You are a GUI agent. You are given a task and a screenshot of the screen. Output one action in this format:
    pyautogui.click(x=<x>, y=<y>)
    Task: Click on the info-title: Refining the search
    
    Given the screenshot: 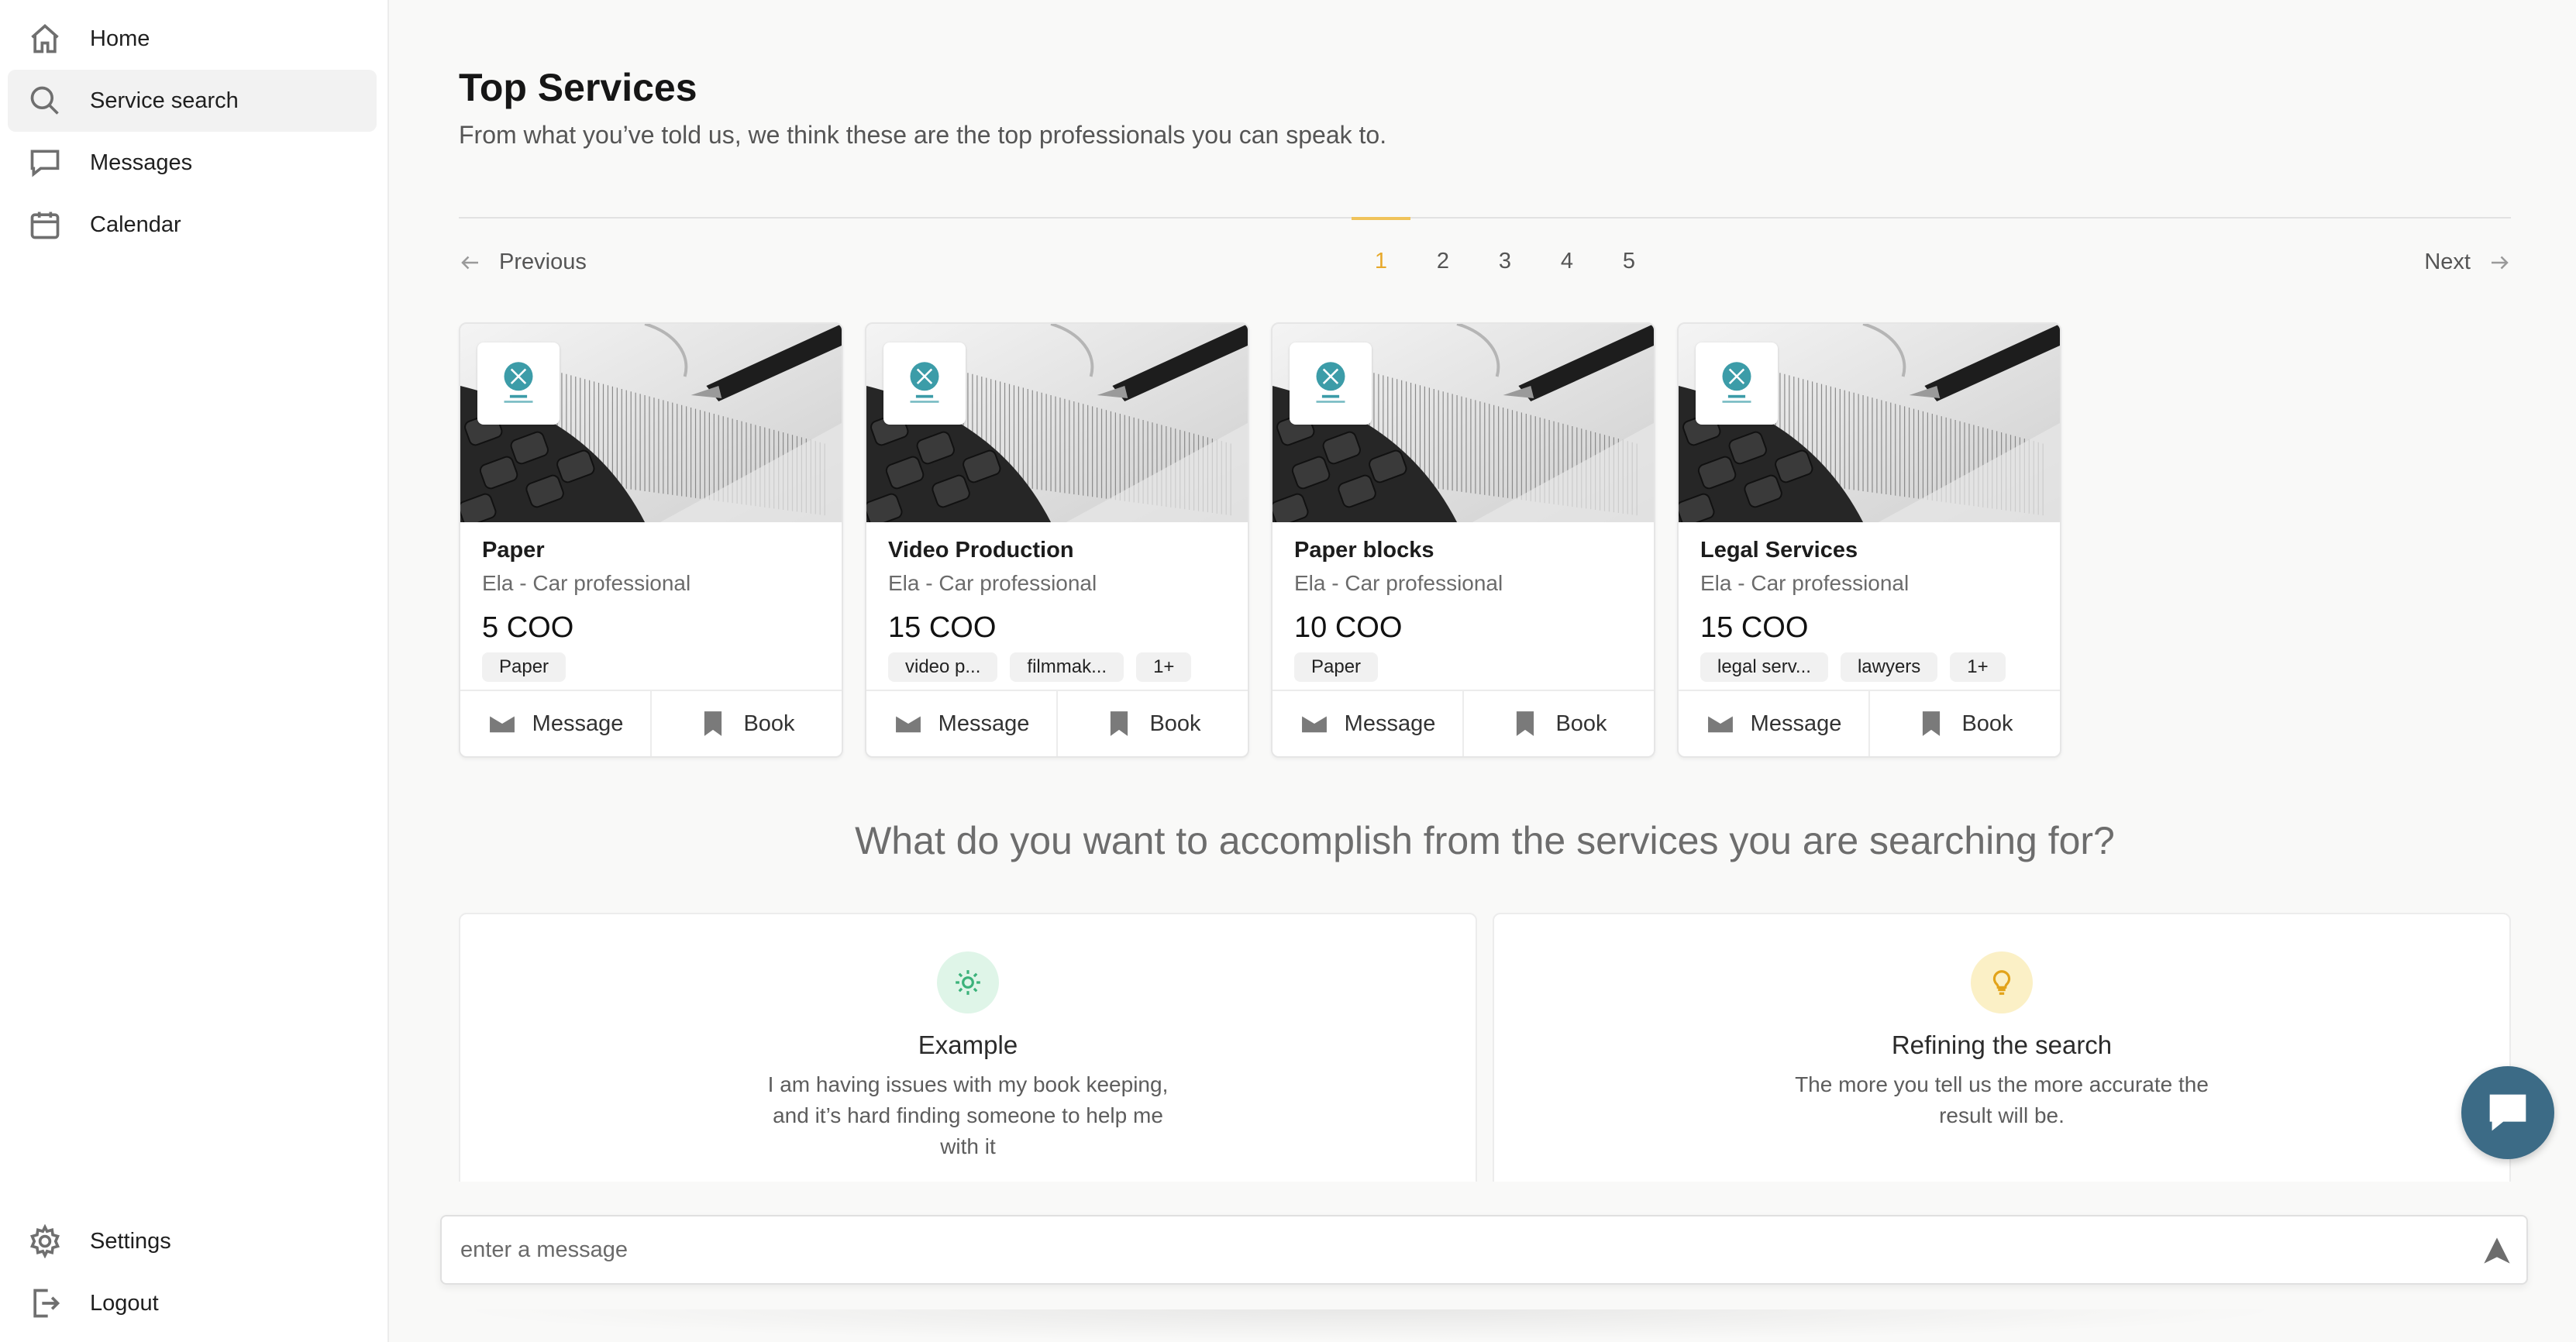 What is the action you would take?
    pyautogui.click(x=2002, y=1045)
    